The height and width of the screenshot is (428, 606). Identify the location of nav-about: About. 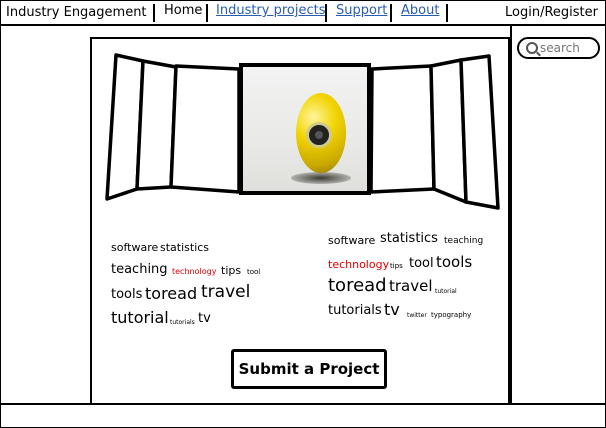
(420, 10).